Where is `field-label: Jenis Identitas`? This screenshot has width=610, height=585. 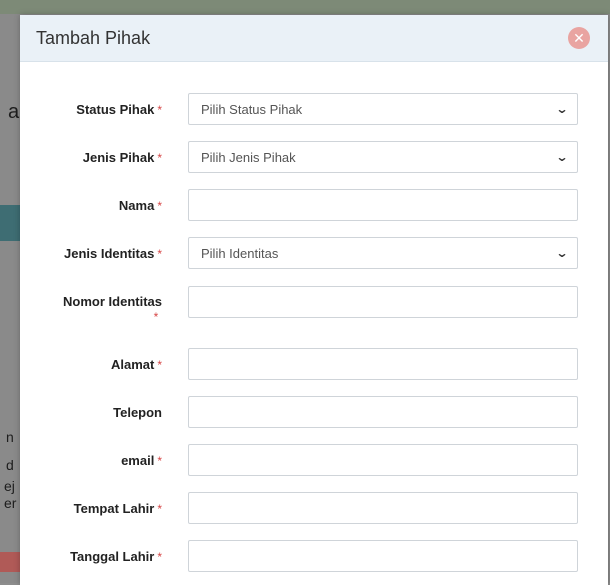
field-label: Jenis Identitas is located at coordinates (109, 253).